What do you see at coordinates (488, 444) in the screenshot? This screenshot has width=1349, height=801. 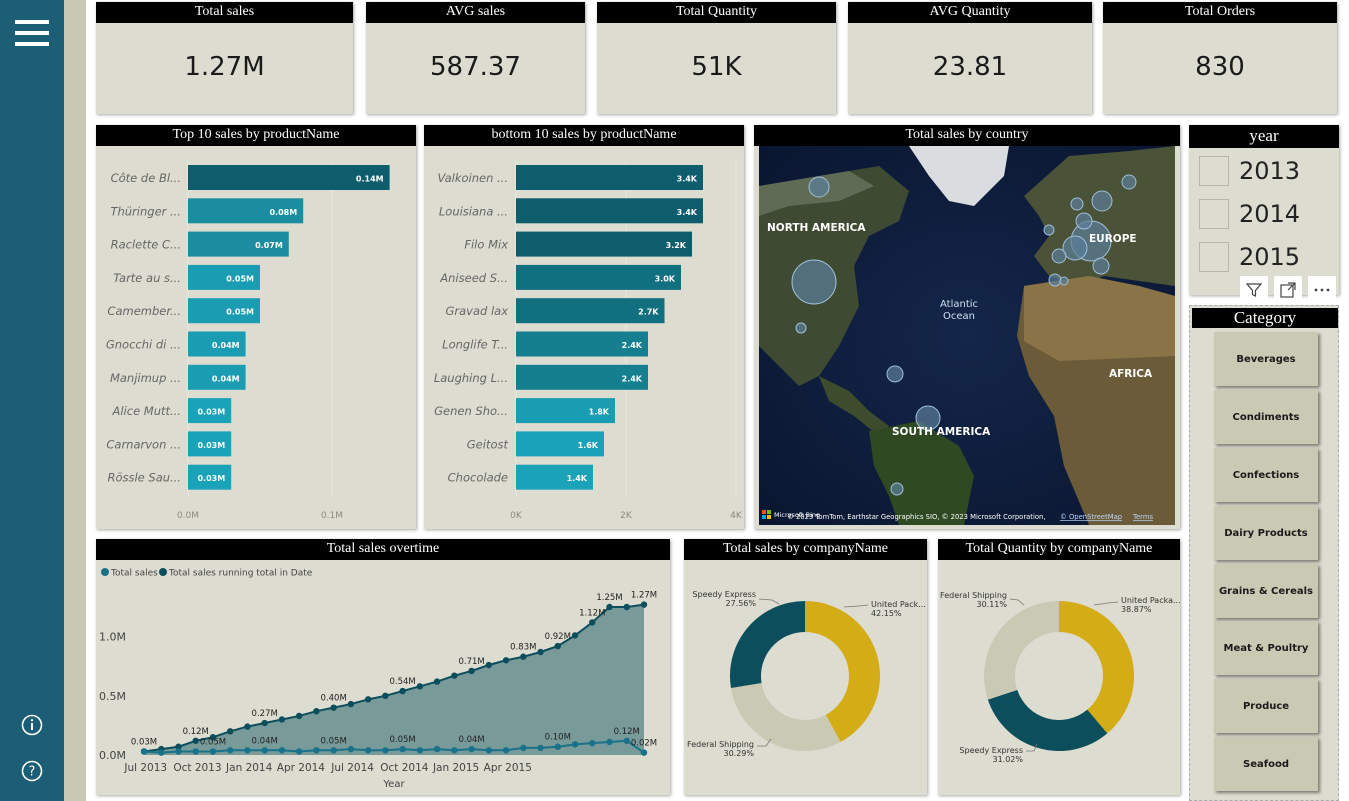 I see `category-label: Geitost` at bounding box center [488, 444].